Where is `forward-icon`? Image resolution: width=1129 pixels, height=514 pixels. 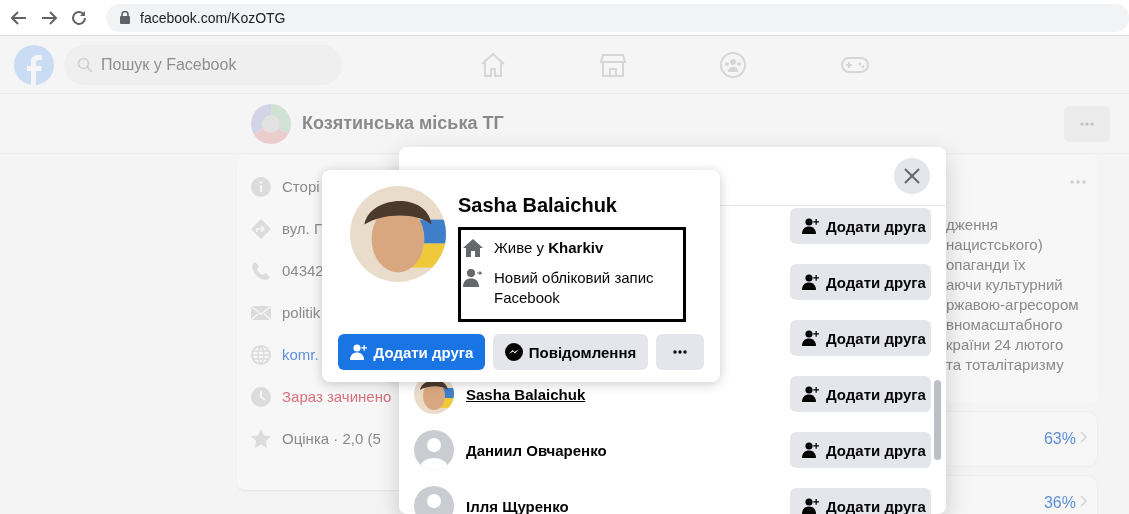 forward-icon is located at coordinates (49, 17).